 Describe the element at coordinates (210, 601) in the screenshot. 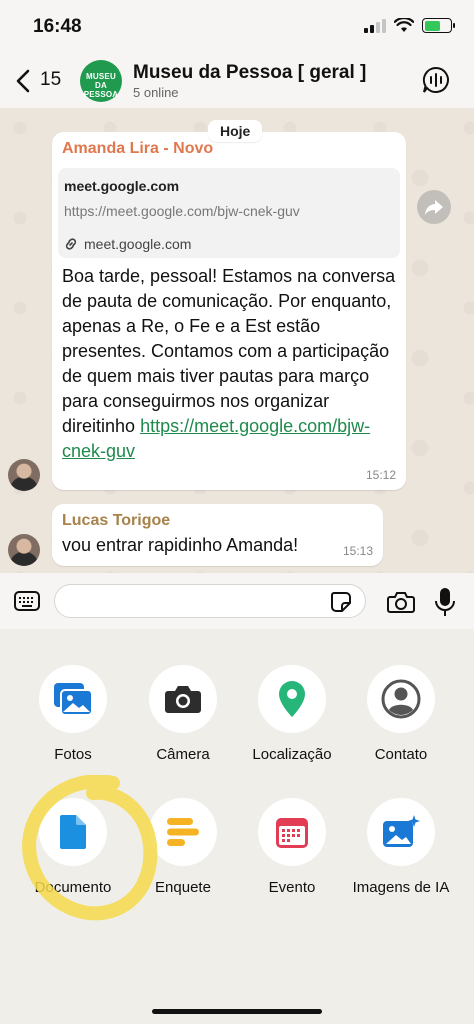

I see `message-input` at that location.